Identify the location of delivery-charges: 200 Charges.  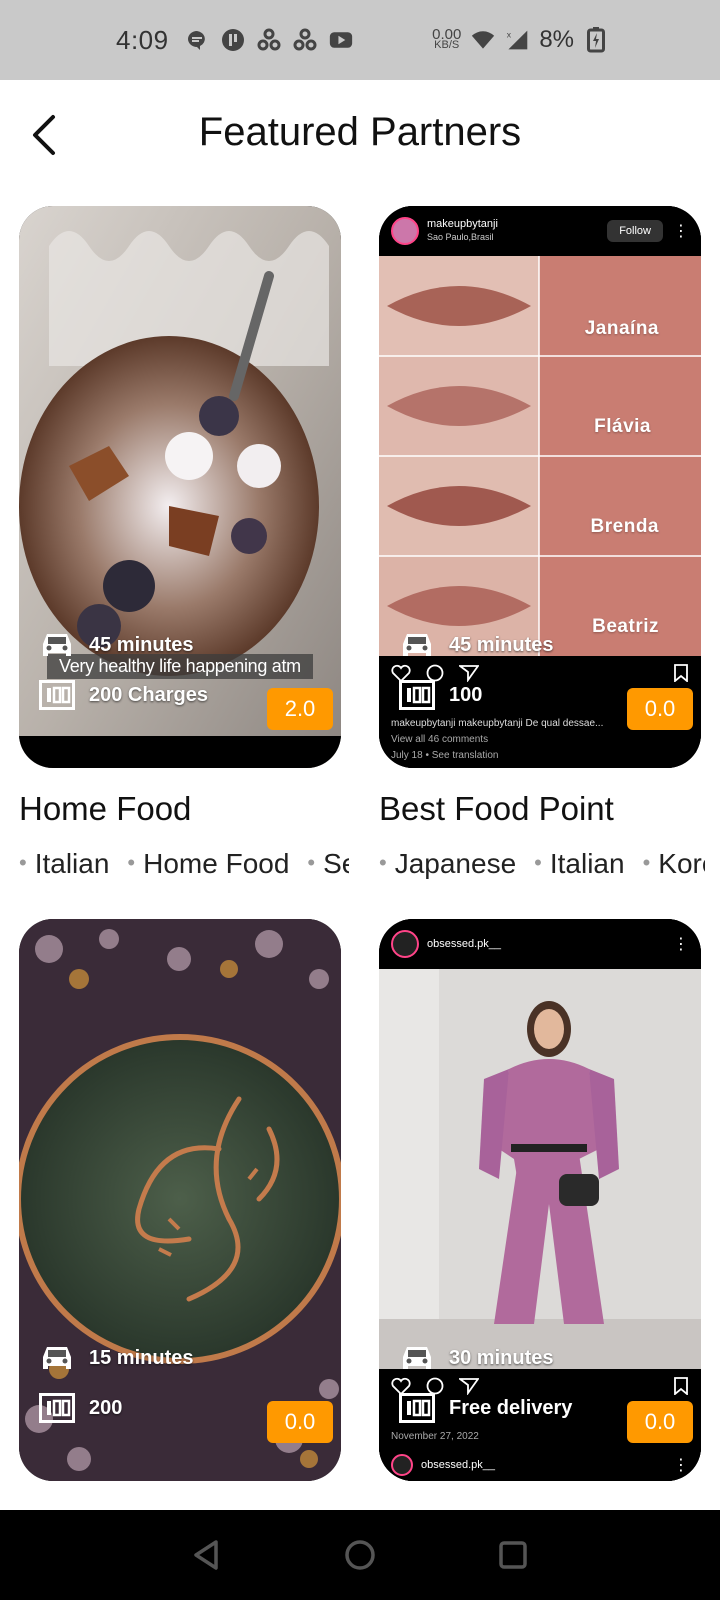
(123, 695).